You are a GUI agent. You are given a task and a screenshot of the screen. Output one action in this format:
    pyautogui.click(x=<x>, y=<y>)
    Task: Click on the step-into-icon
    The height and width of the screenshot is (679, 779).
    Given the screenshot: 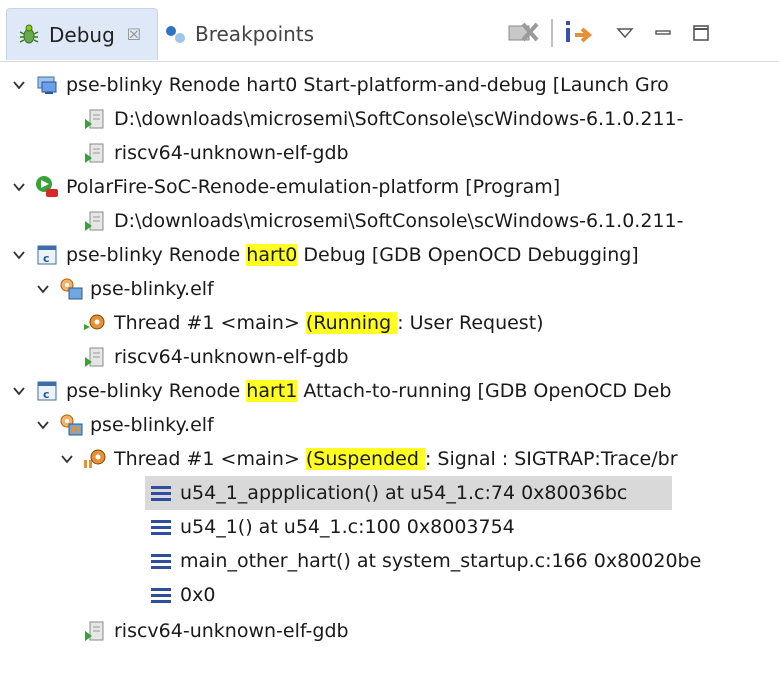 What is the action you would take?
    pyautogui.click(x=579, y=33)
    